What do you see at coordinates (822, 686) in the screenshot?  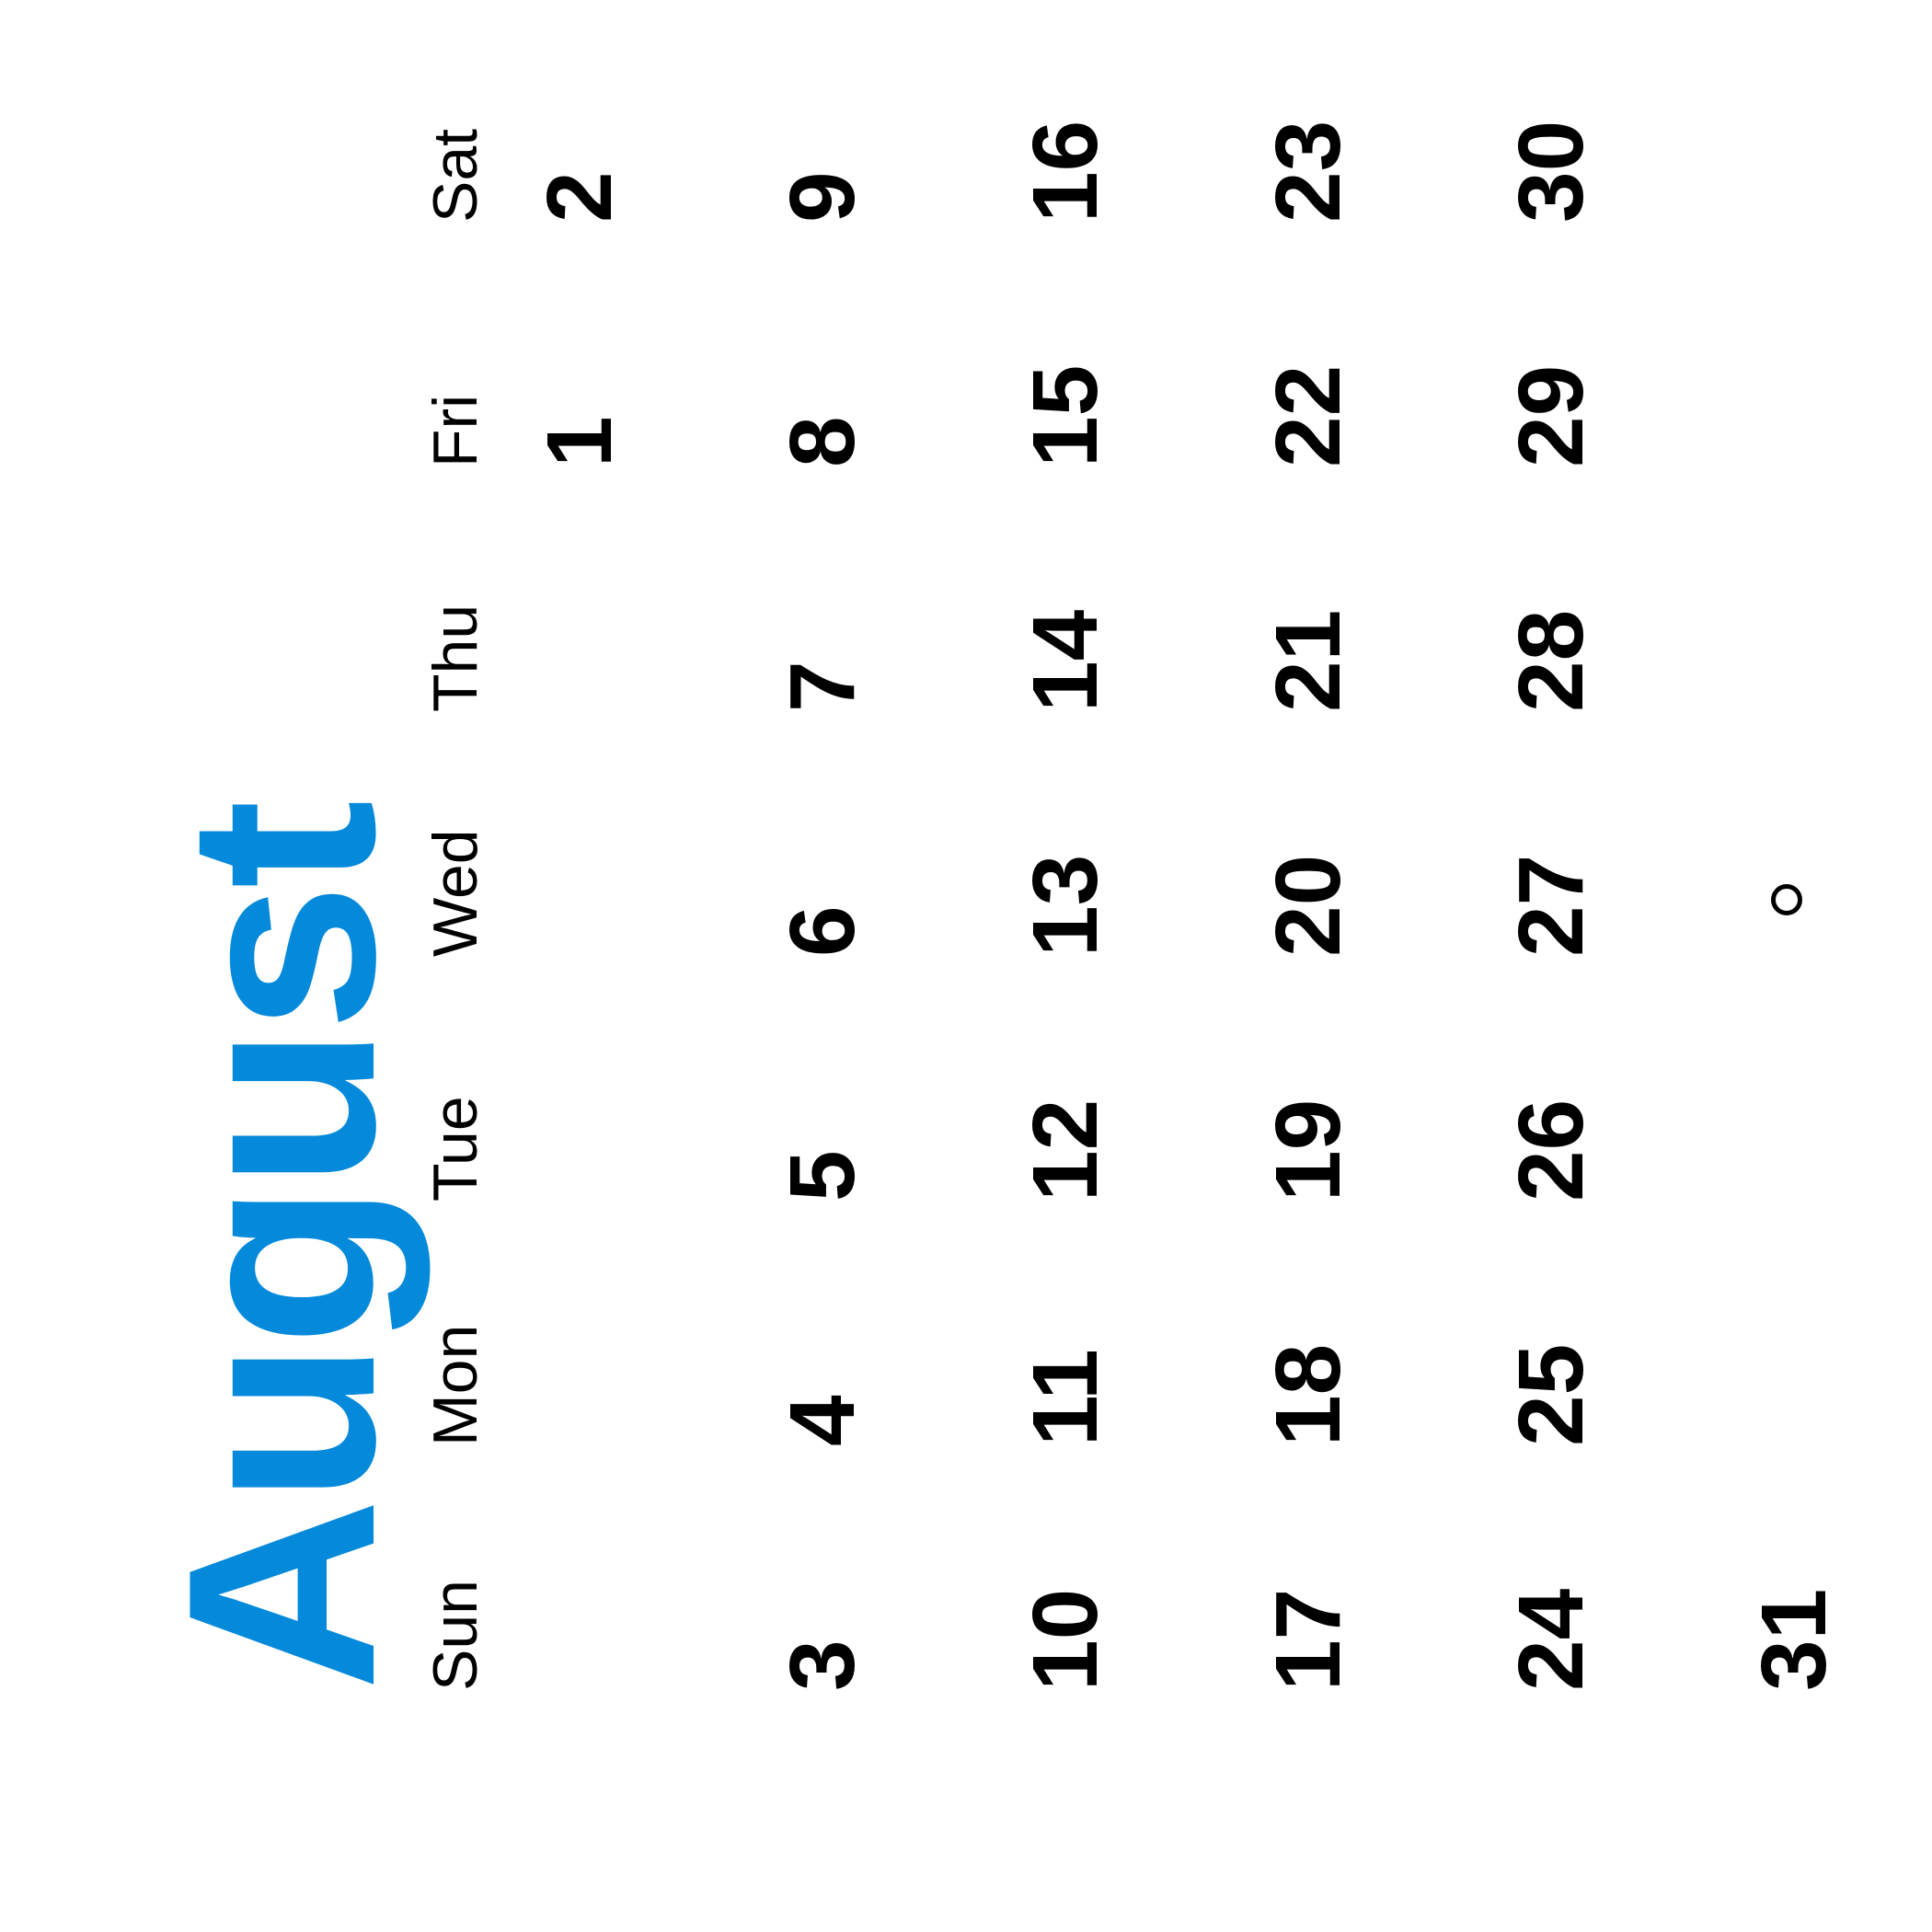 I see `day-7: 7` at bounding box center [822, 686].